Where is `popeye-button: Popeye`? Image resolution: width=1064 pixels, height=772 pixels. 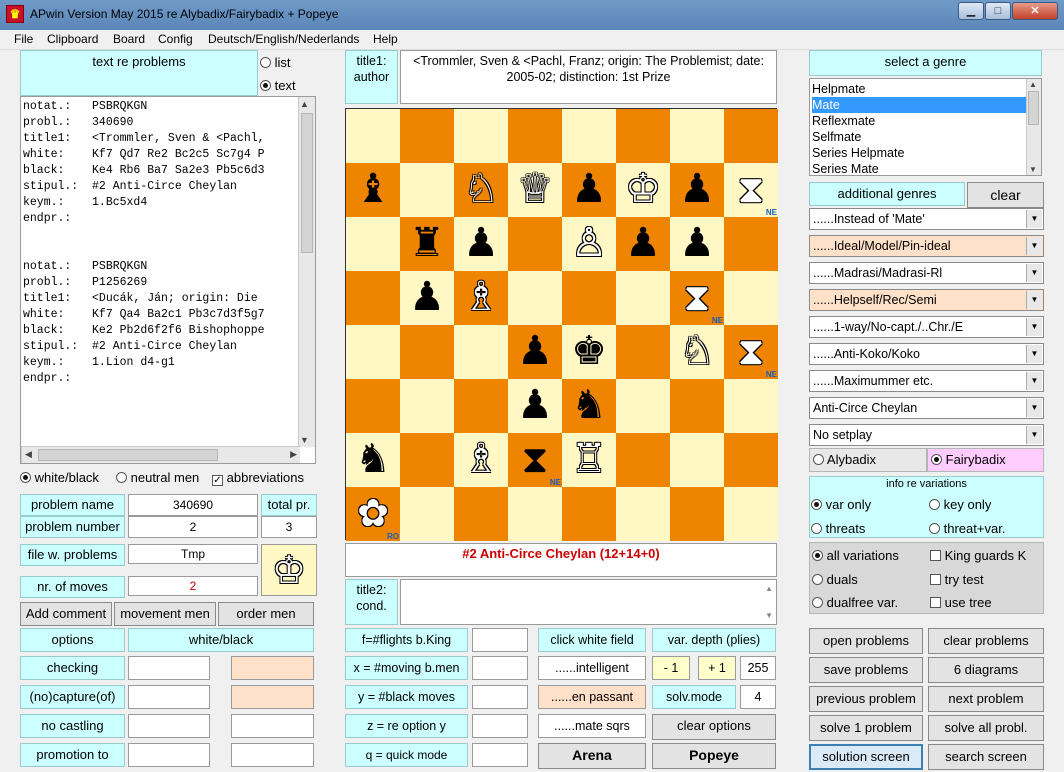
popeye-button: Popeye is located at coordinates (714, 756).